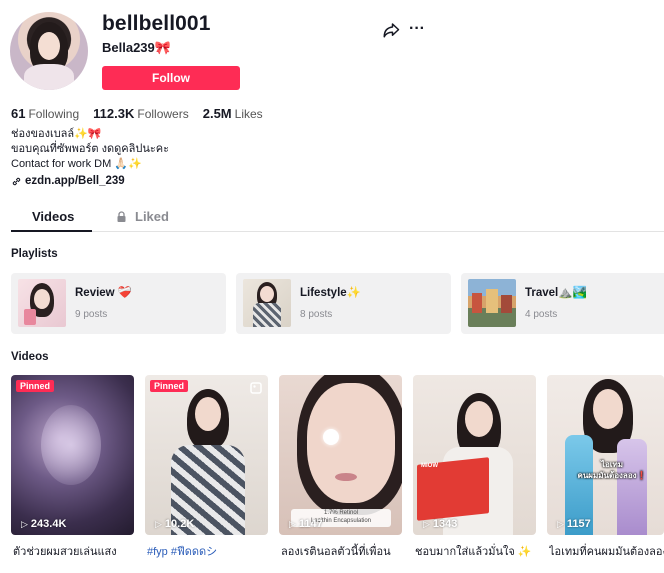 The image size is (664, 573). Describe the element at coordinates (342, 551) in the screenshot. I see `video-caption: ลองเรตินอลตัวนี้ที่เพื่อน` at that location.